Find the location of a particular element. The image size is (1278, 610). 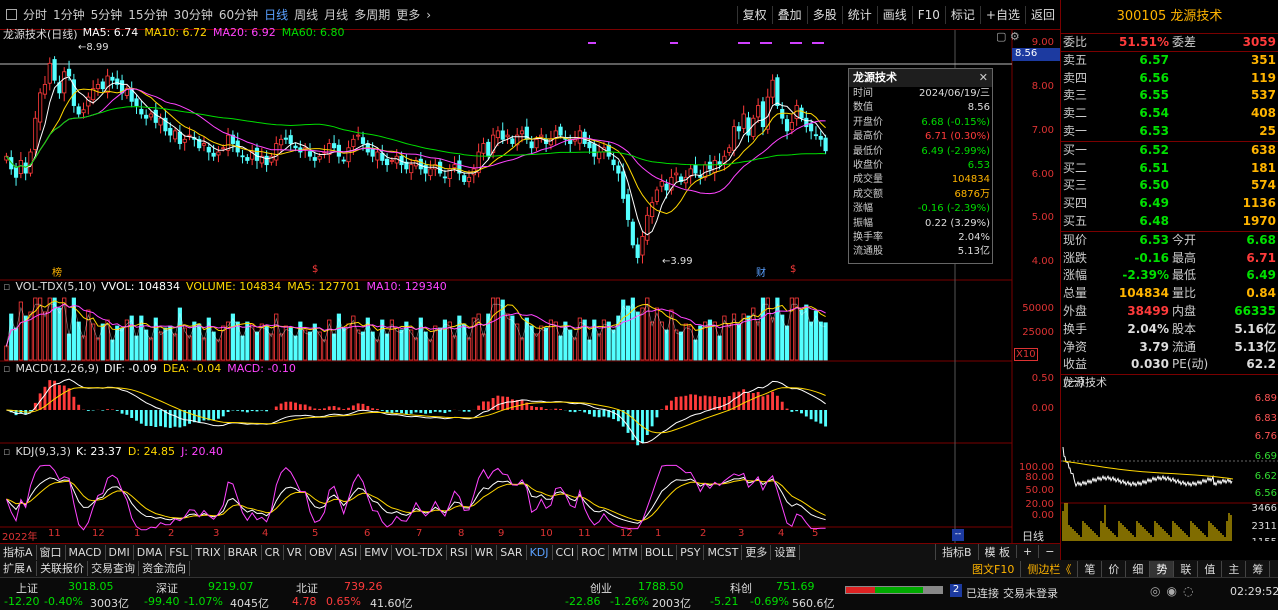

tool-button: 返回 is located at coordinates (1042, 15).